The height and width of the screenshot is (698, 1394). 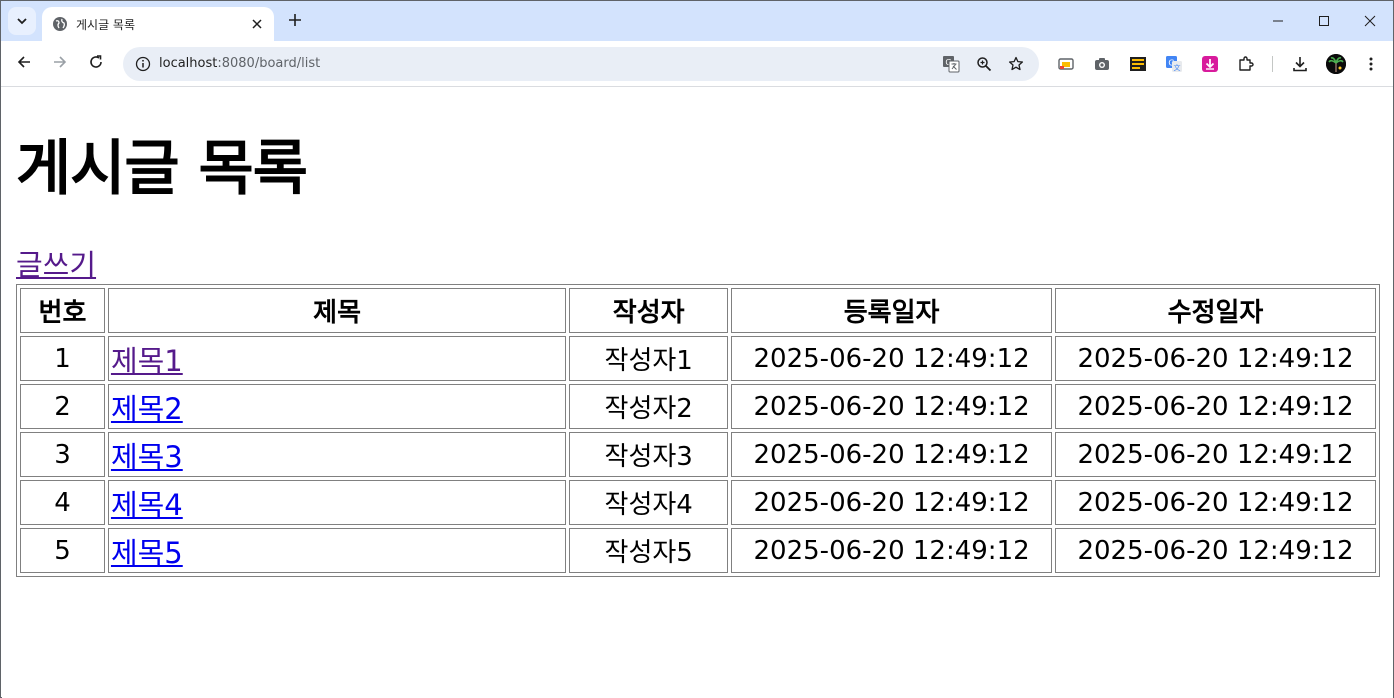 What do you see at coordinates (337, 310) in the screenshot?
I see `header-title: 제목` at bounding box center [337, 310].